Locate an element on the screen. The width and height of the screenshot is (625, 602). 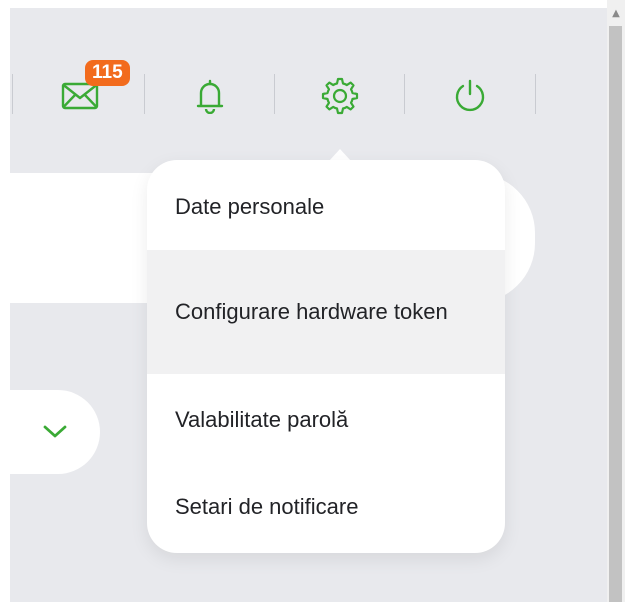
menu-item-password-validity: Valabilitate parolă is located at coordinates (326, 420).